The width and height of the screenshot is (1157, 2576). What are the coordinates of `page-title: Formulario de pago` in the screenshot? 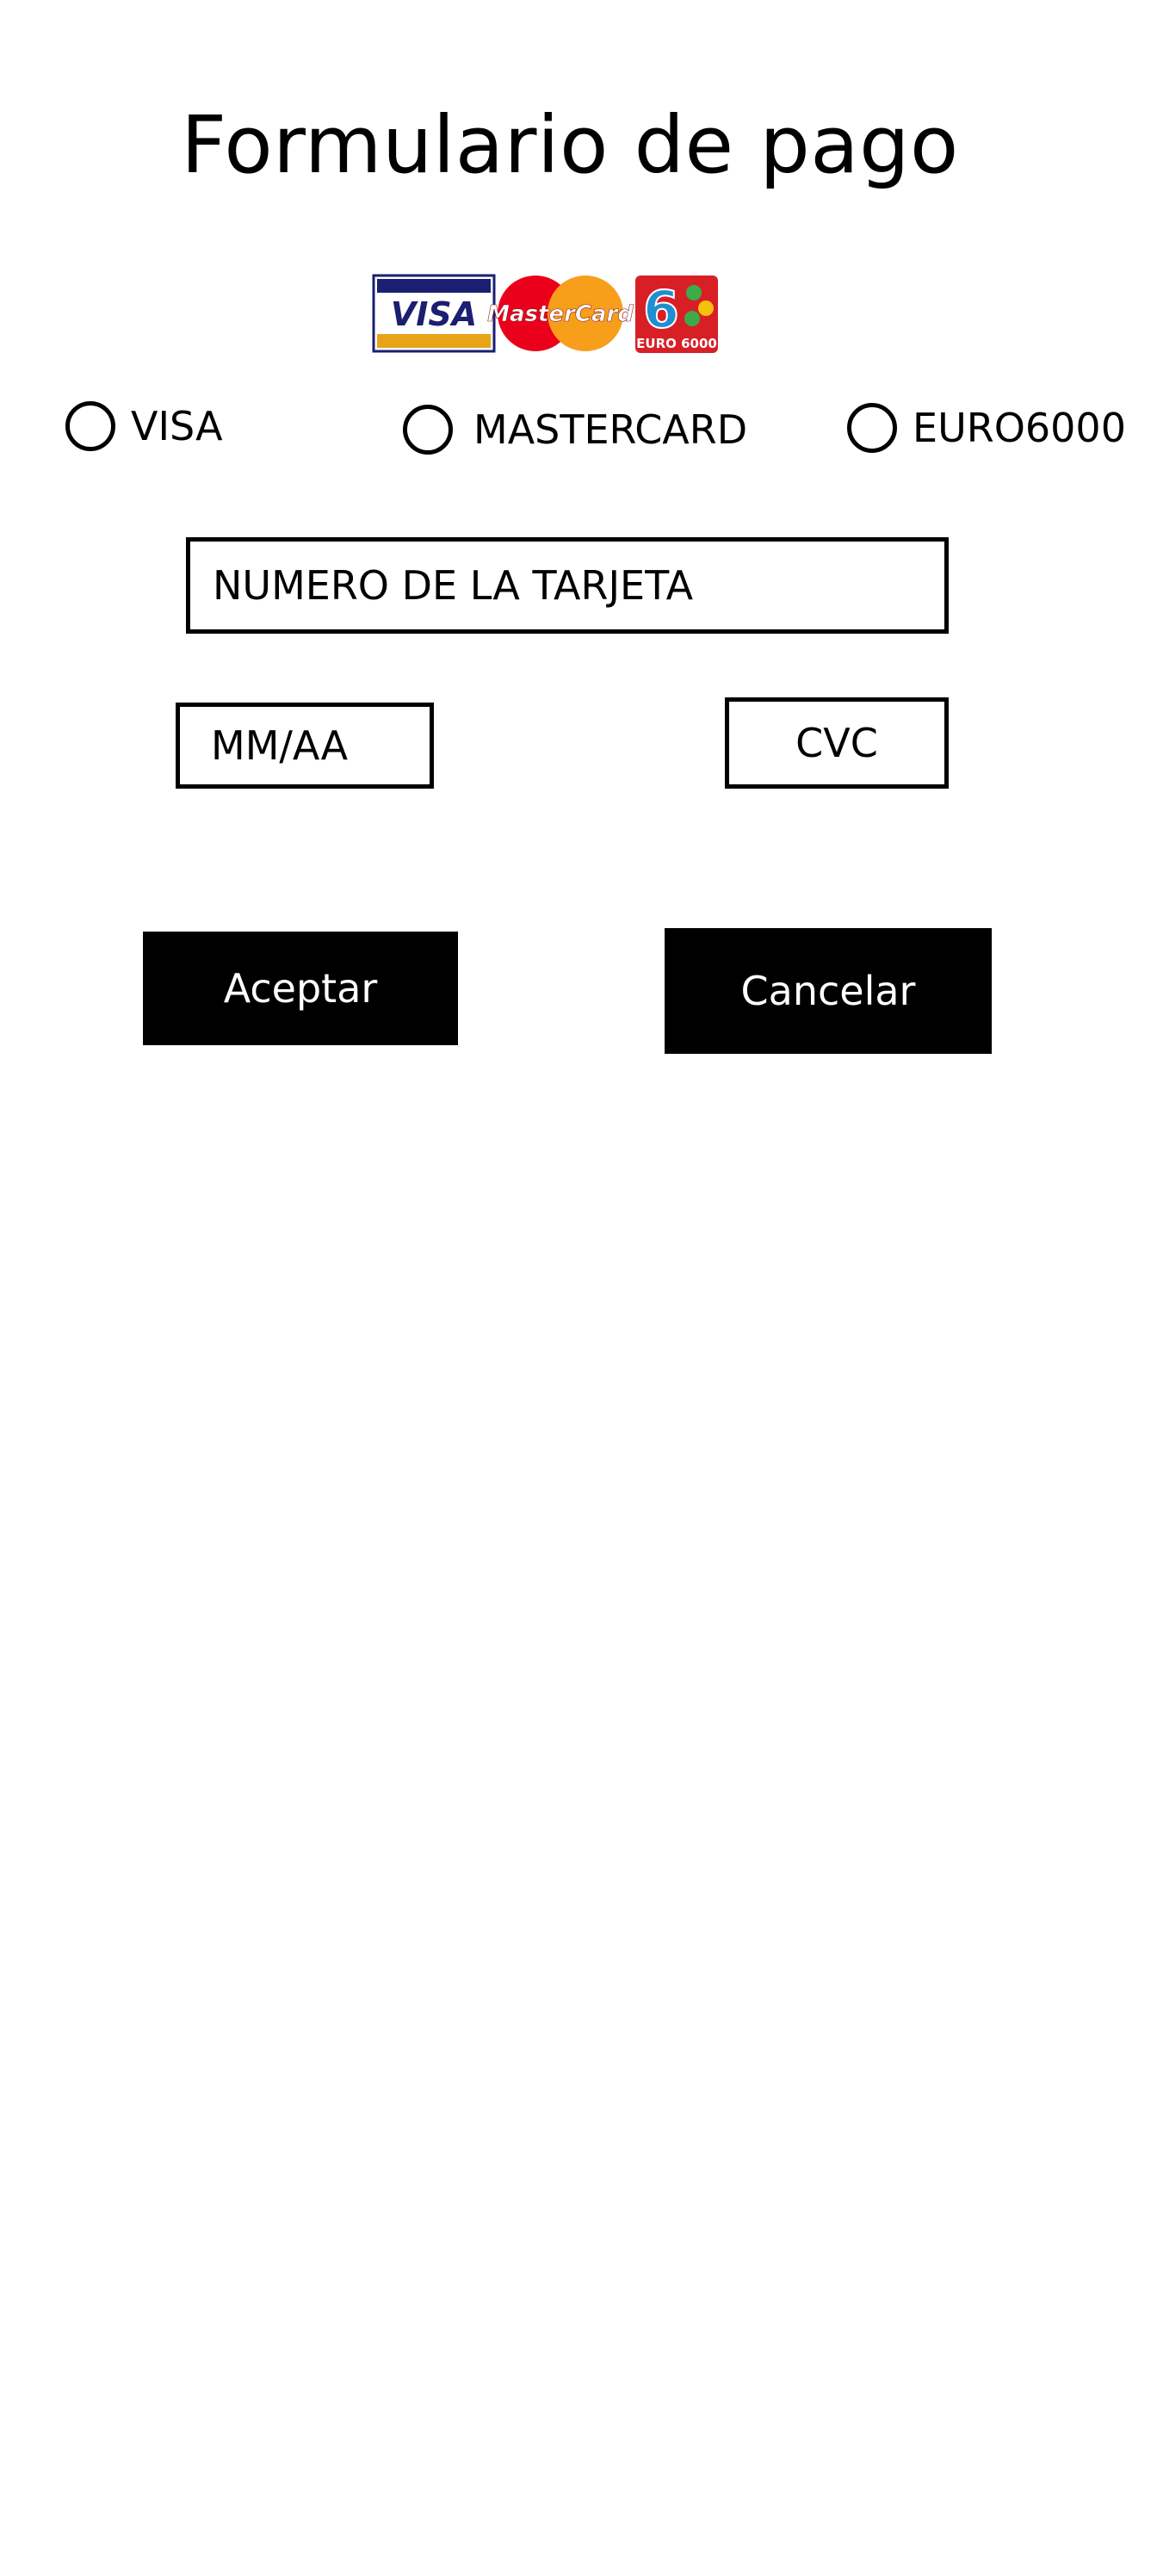 It's located at (570, 145).